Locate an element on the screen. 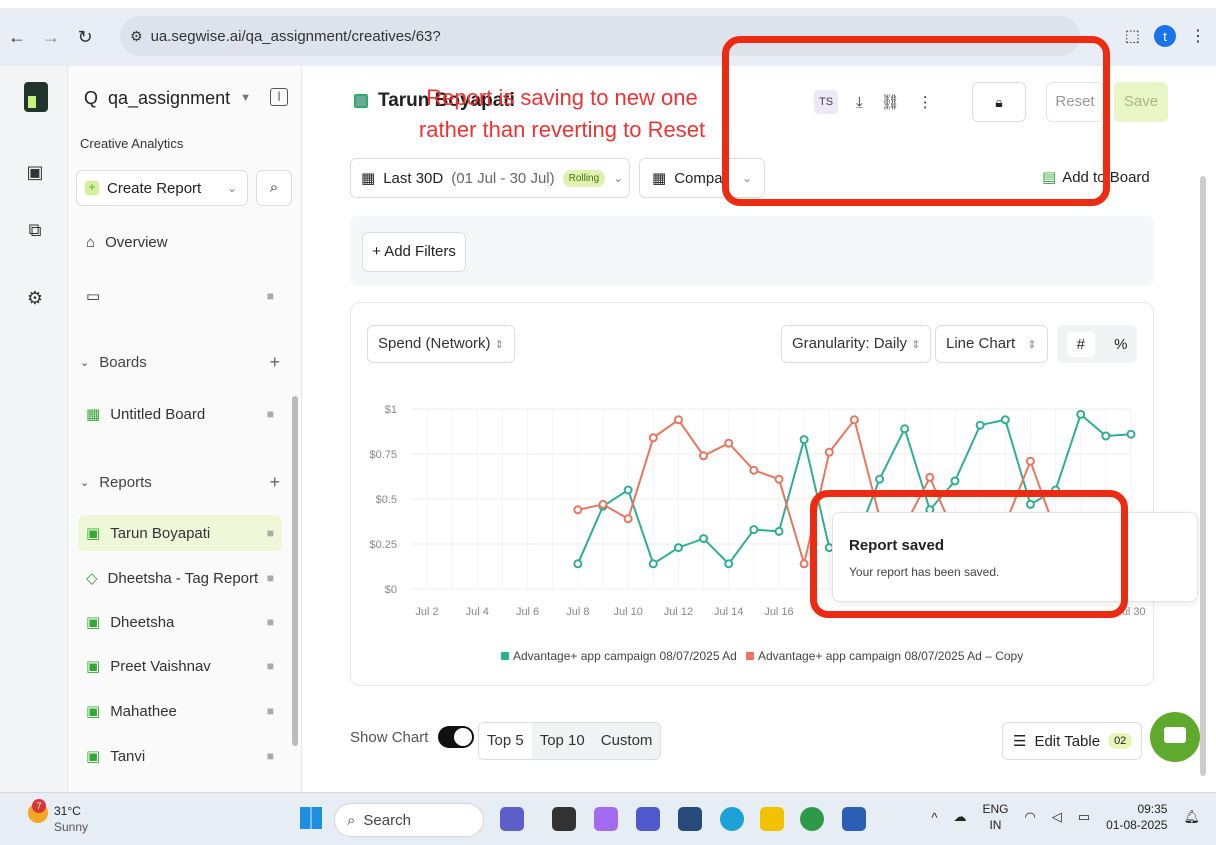 The height and width of the screenshot is (845, 1216). x-tick-label: Jul 14 is located at coordinates (728, 612).